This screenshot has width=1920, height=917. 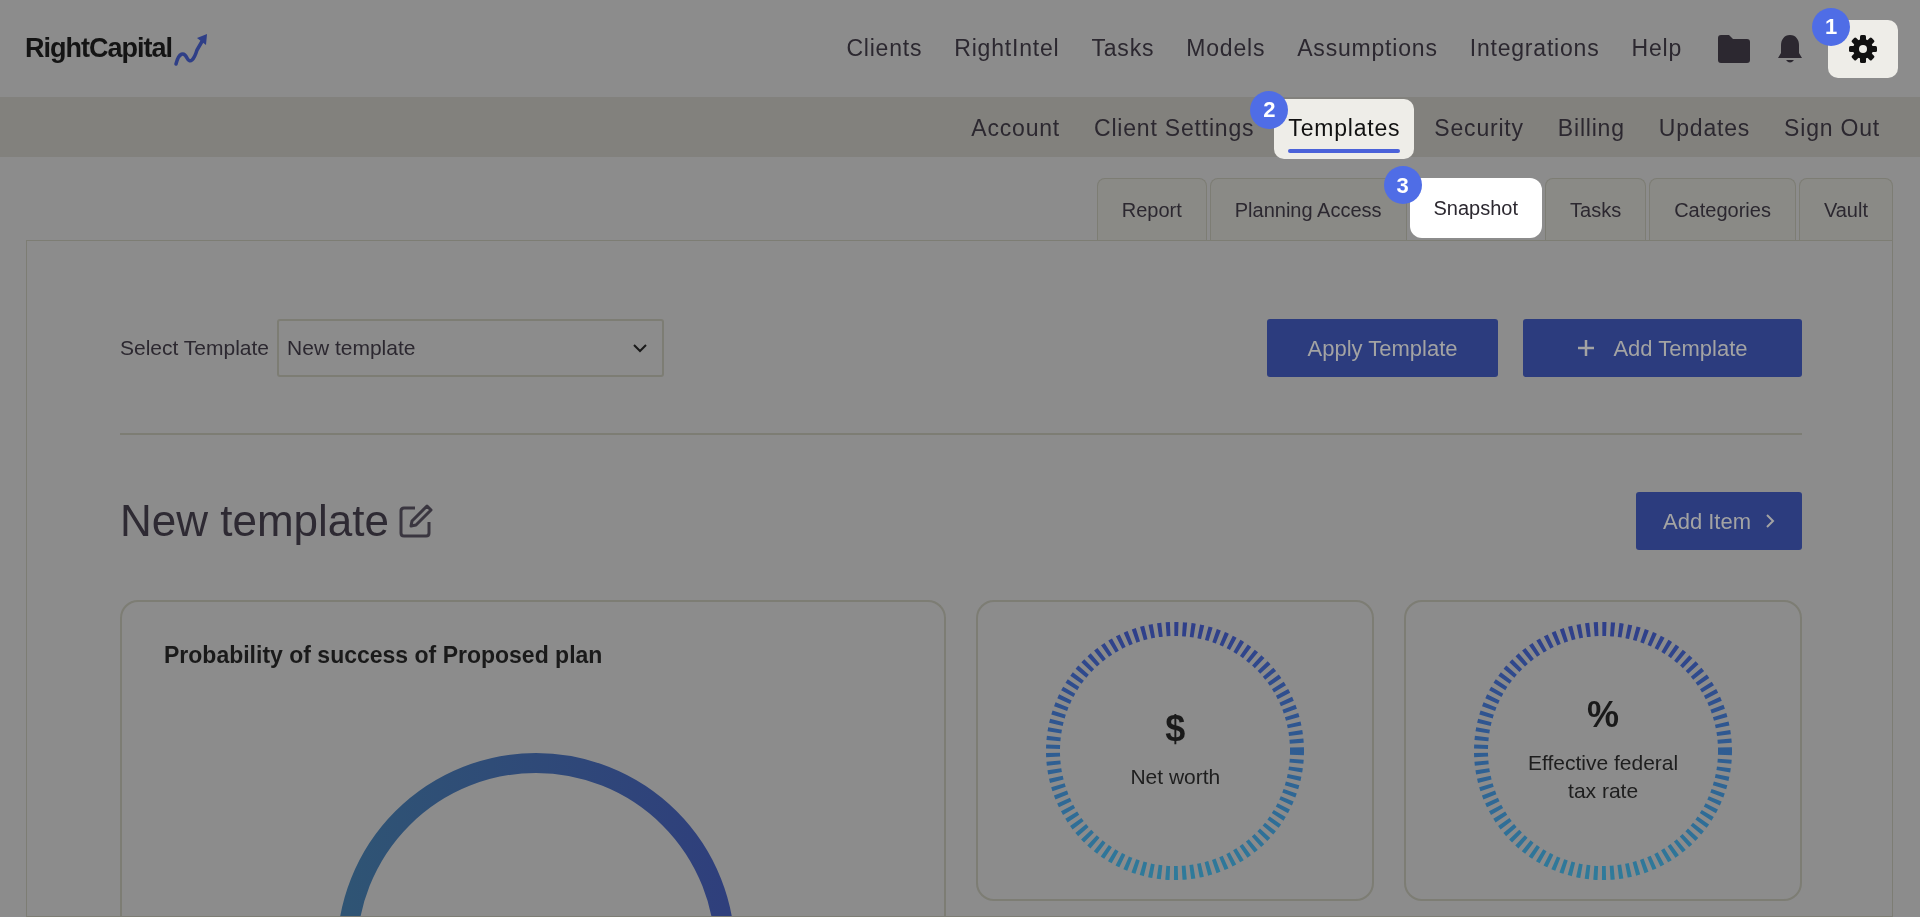 I want to click on tab: Categories, so click(x=1722, y=209).